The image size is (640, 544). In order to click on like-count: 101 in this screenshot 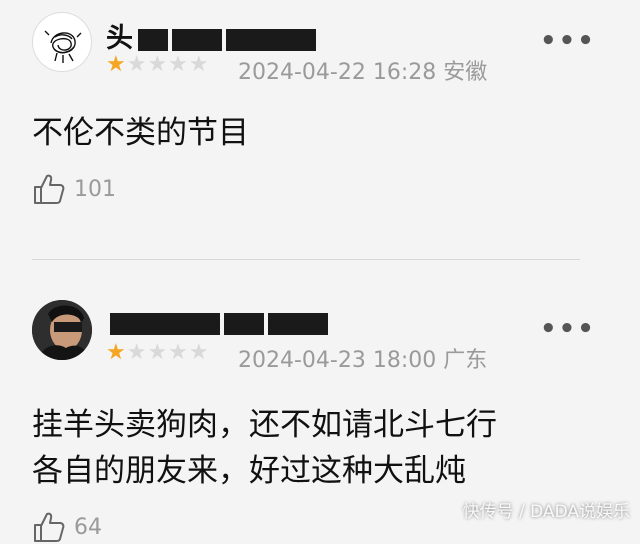, I will do `click(95, 189)`.